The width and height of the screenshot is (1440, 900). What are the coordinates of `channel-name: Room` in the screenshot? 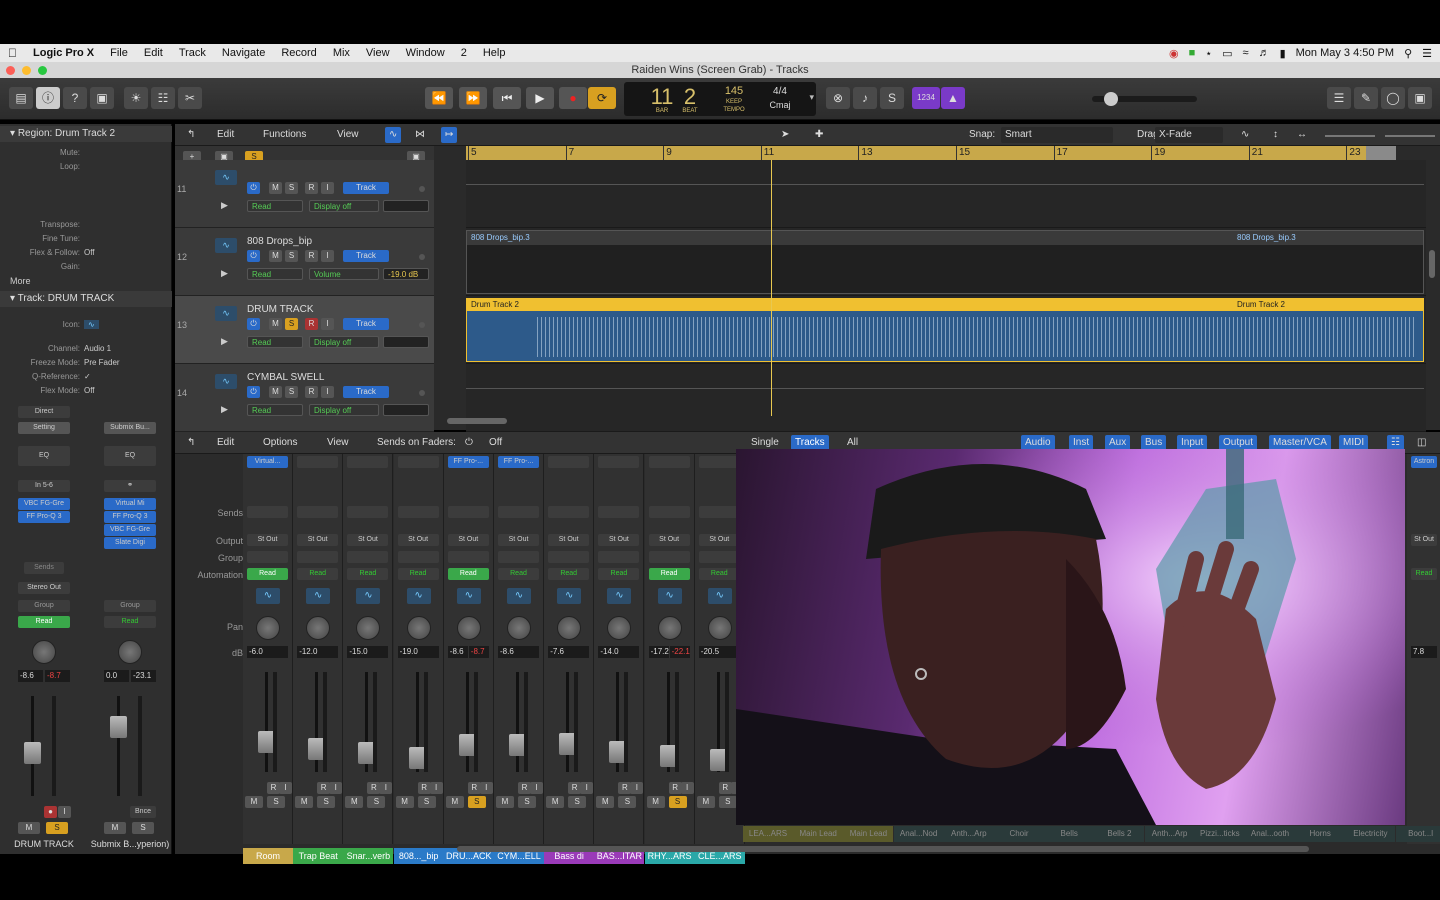 It's located at (268, 856).